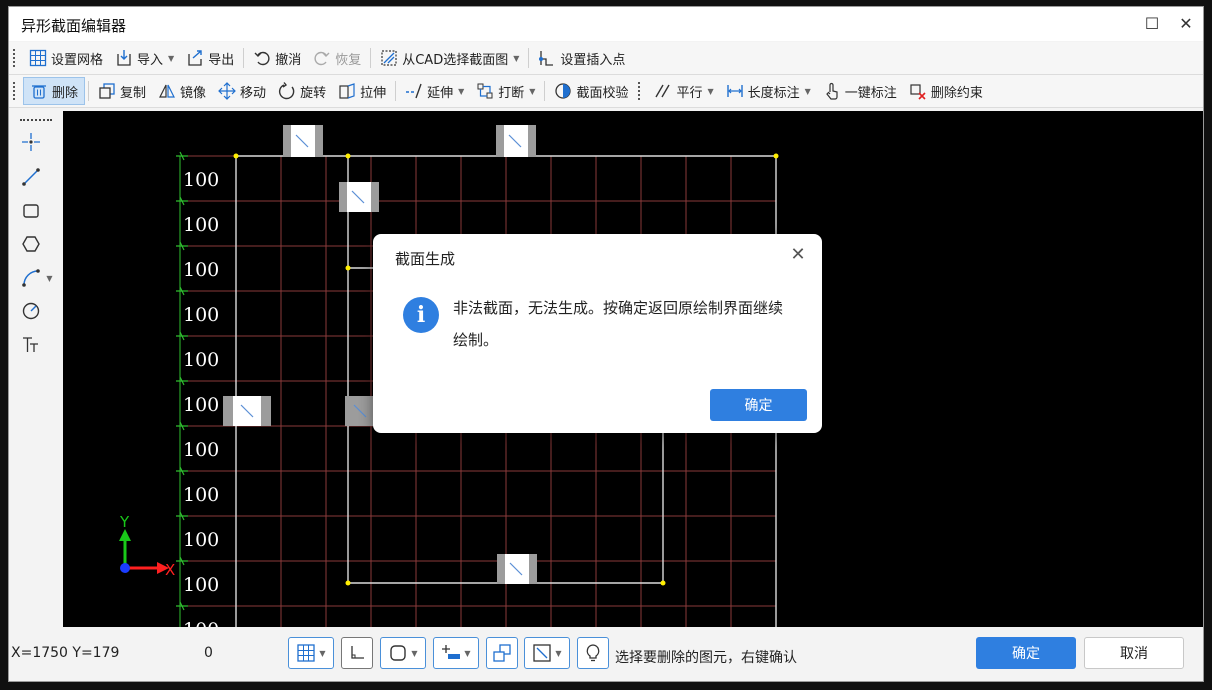 This screenshot has width=1212, height=690. I want to click on point-snap-icon, so click(451, 652).